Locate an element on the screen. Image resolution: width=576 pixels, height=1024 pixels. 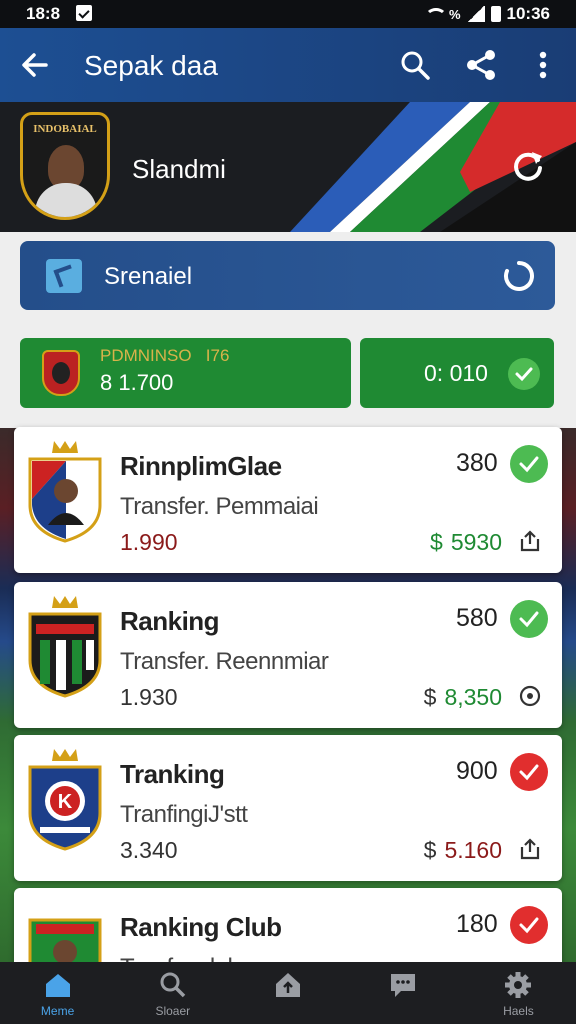
club-value: 1.990 is located at coordinates (149, 542).